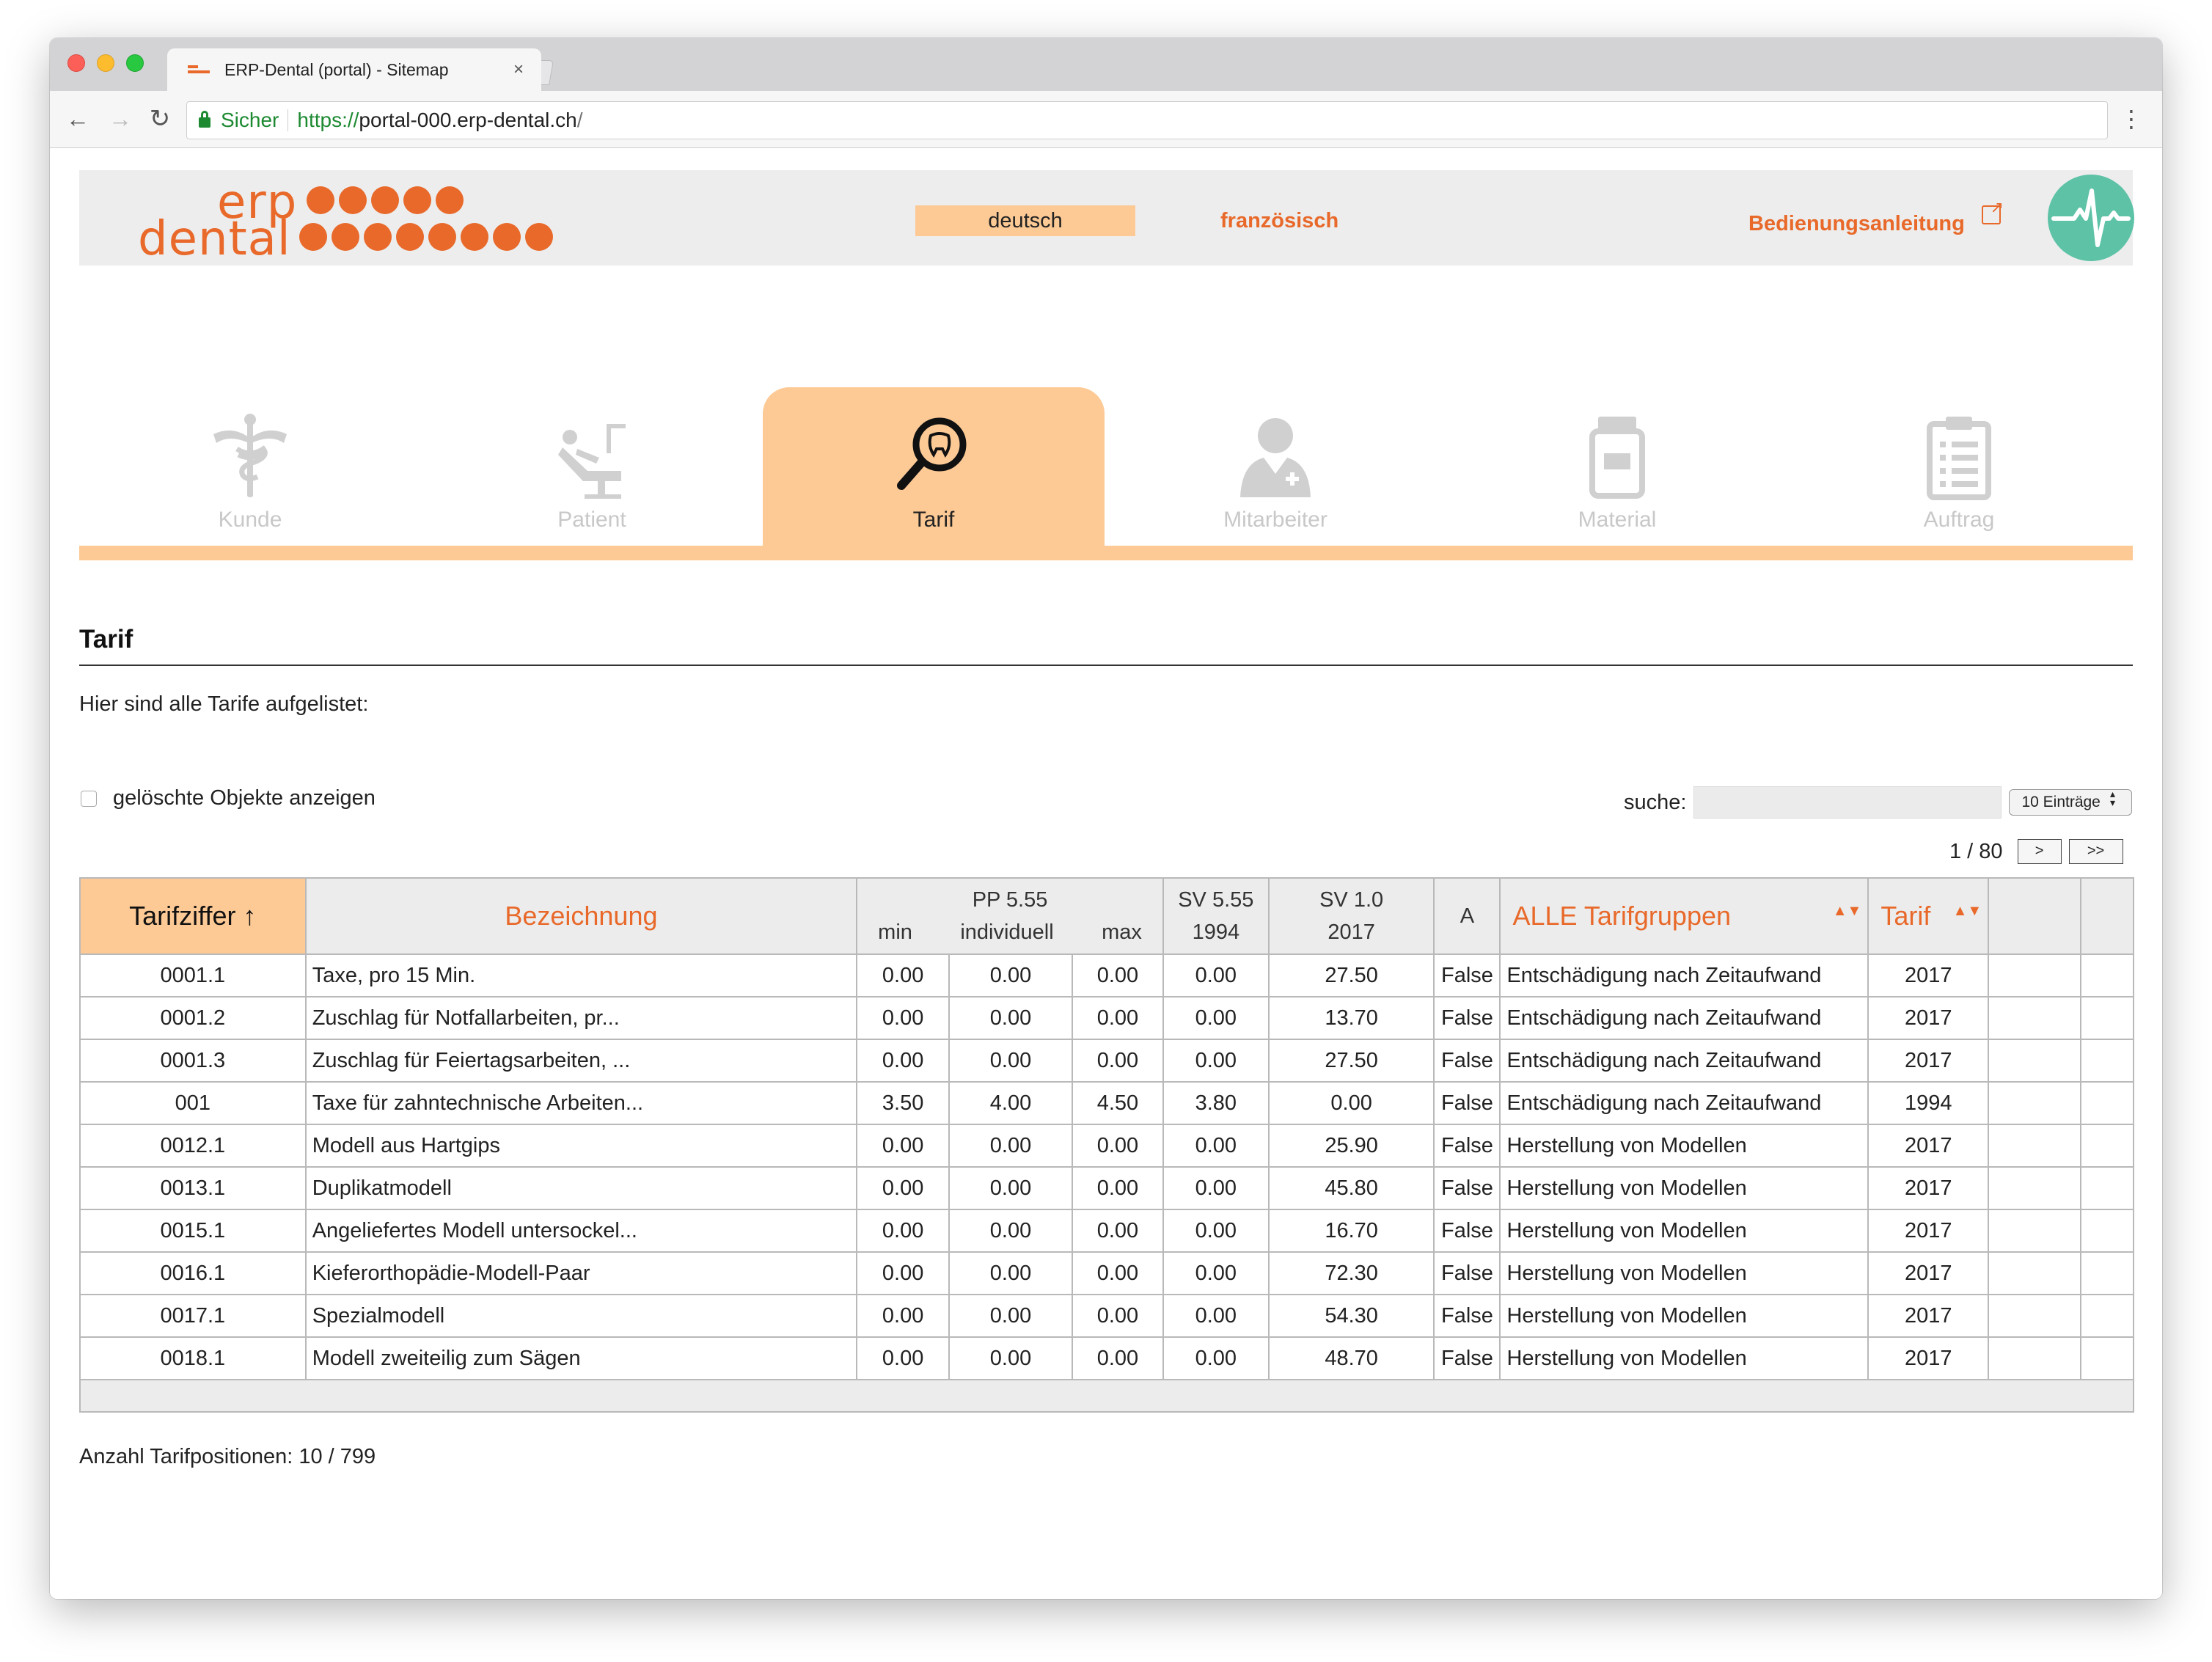 This screenshot has height=1662, width=2212. Describe the element at coordinates (581, 1273) in the screenshot. I see `cell-bezeichnung: Kieferorthopädie-Modell-Paar` at that location.